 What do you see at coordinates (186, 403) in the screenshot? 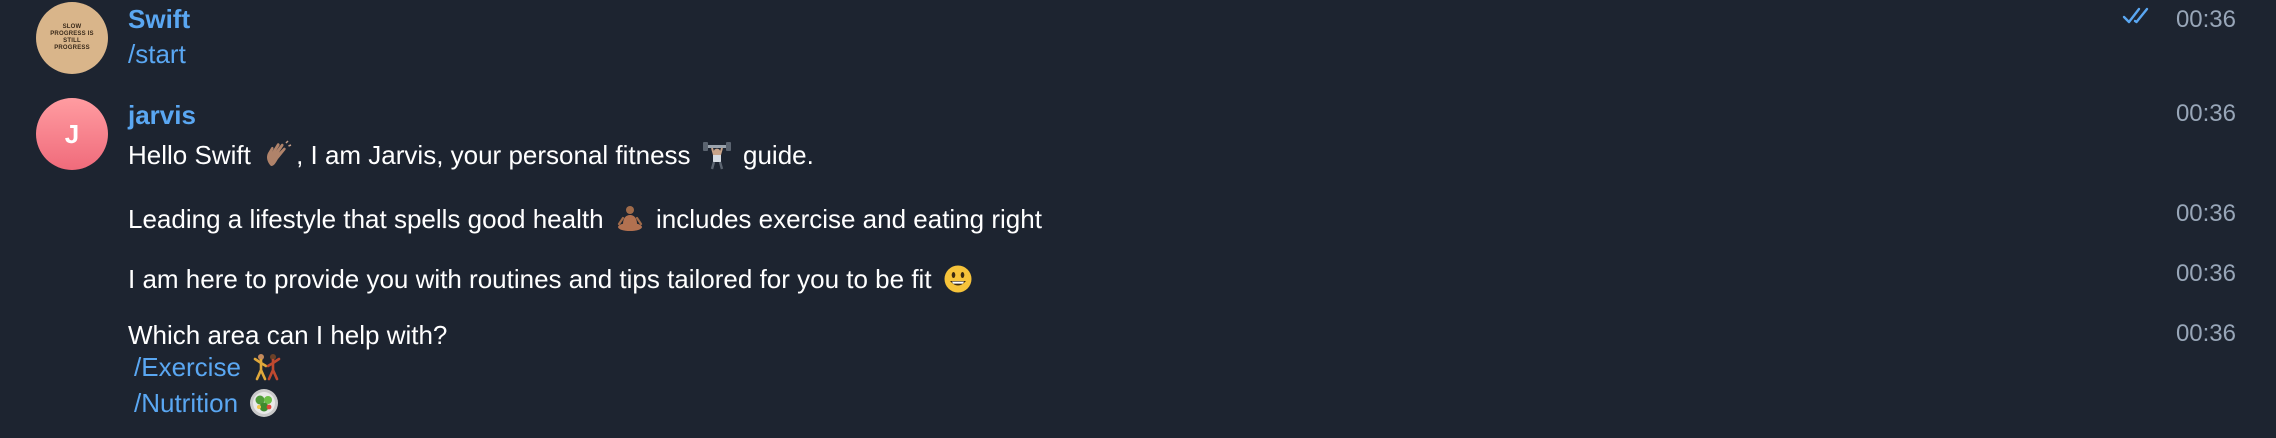
I see `command-link-nutrition: /Nutrition` at bounding box center [186, 403].